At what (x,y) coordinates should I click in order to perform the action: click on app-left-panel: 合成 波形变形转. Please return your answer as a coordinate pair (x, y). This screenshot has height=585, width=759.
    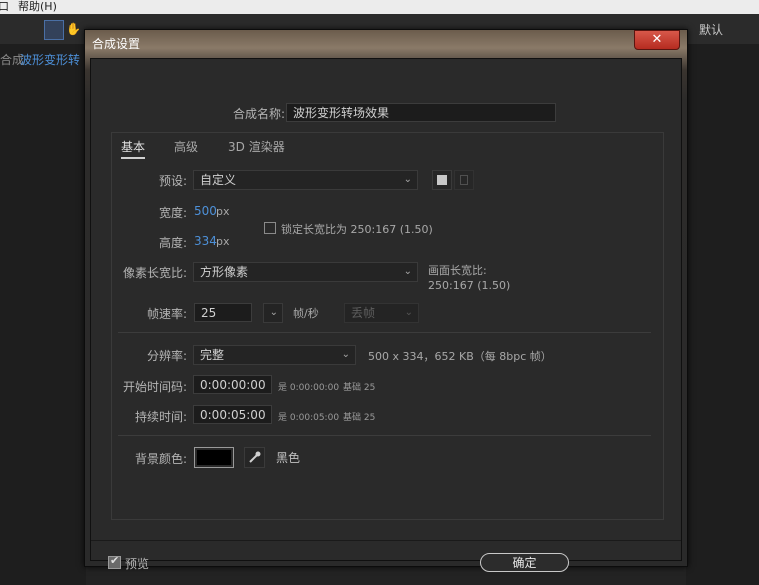
    Looking at the image, I should click on (43, 314).